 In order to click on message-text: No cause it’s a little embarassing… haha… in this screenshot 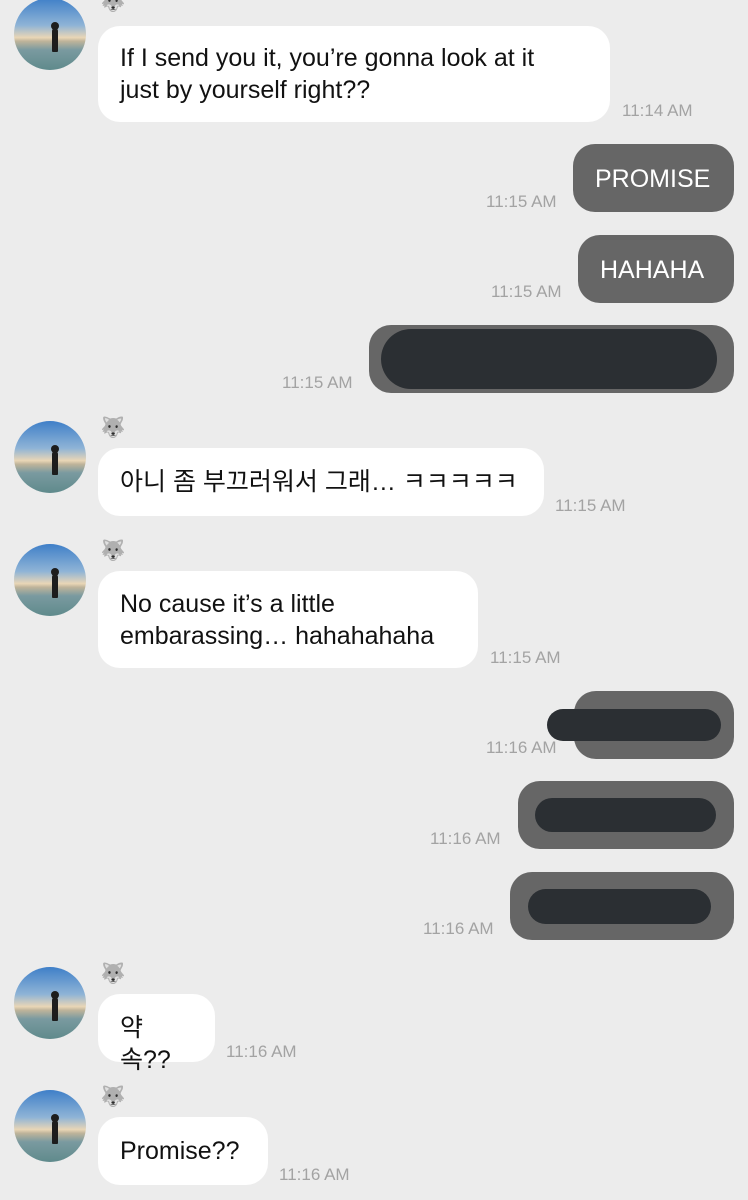, I will do `click(277, 620)`.